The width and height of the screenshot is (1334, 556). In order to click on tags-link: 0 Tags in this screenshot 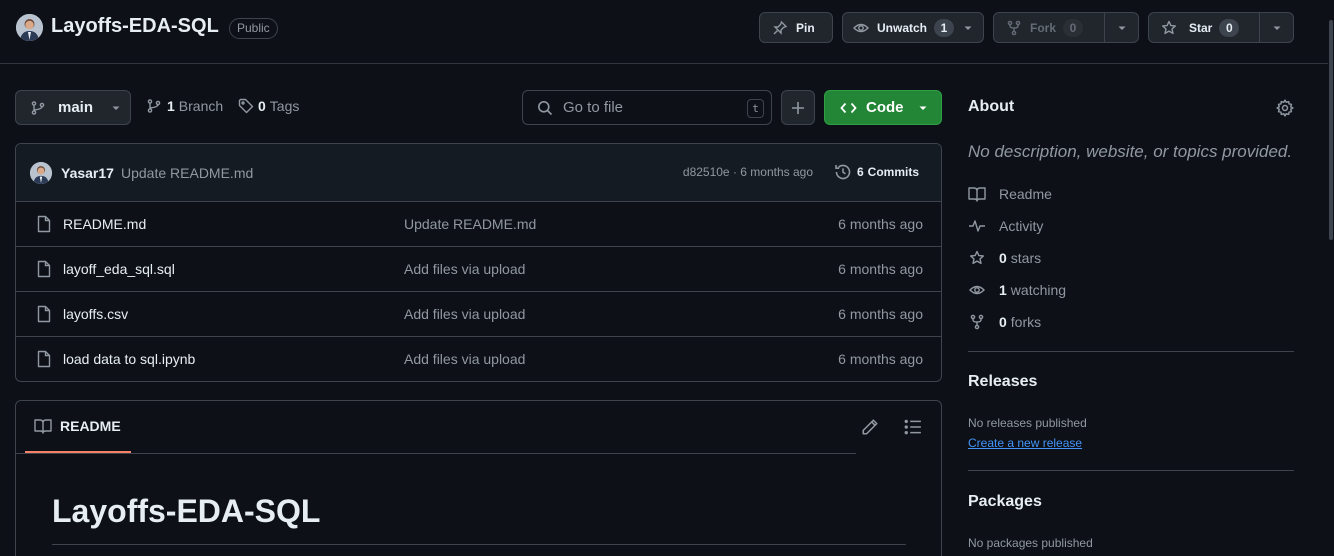, I will do `click(268, 106)`.